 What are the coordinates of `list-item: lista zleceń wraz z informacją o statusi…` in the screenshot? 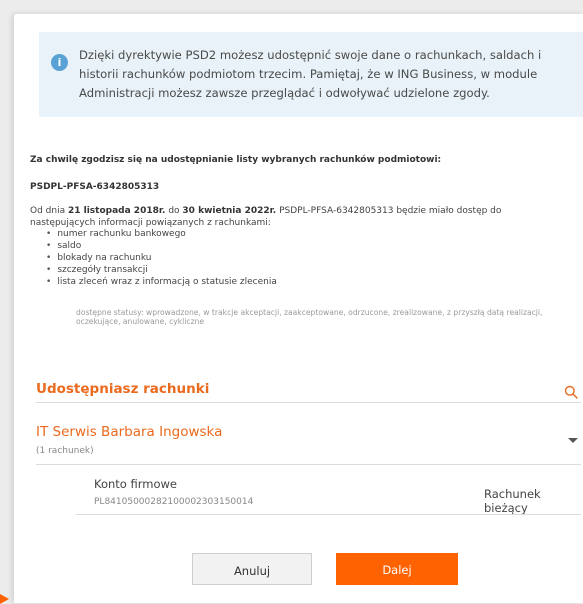 It's located at (161, 282).